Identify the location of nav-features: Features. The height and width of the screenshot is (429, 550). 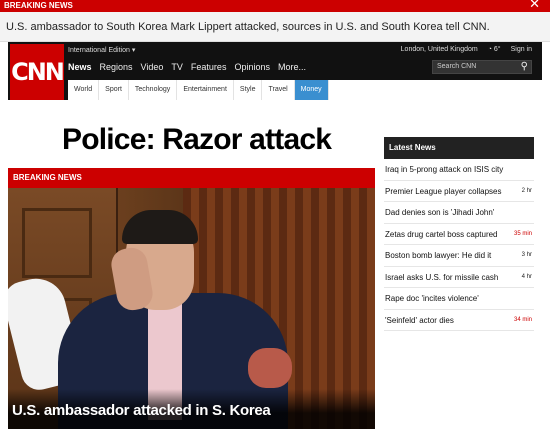
(209, 67).